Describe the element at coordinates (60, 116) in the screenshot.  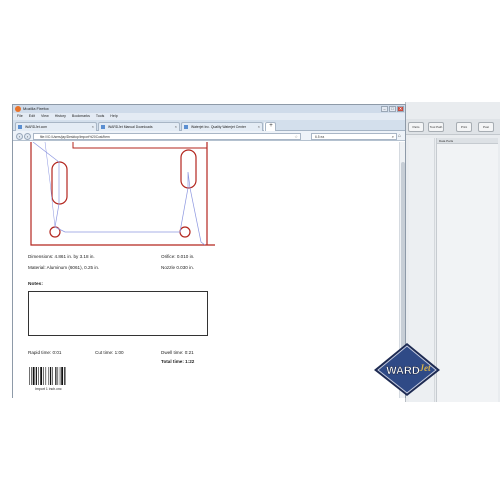
I see `menu-history: History` at that location.